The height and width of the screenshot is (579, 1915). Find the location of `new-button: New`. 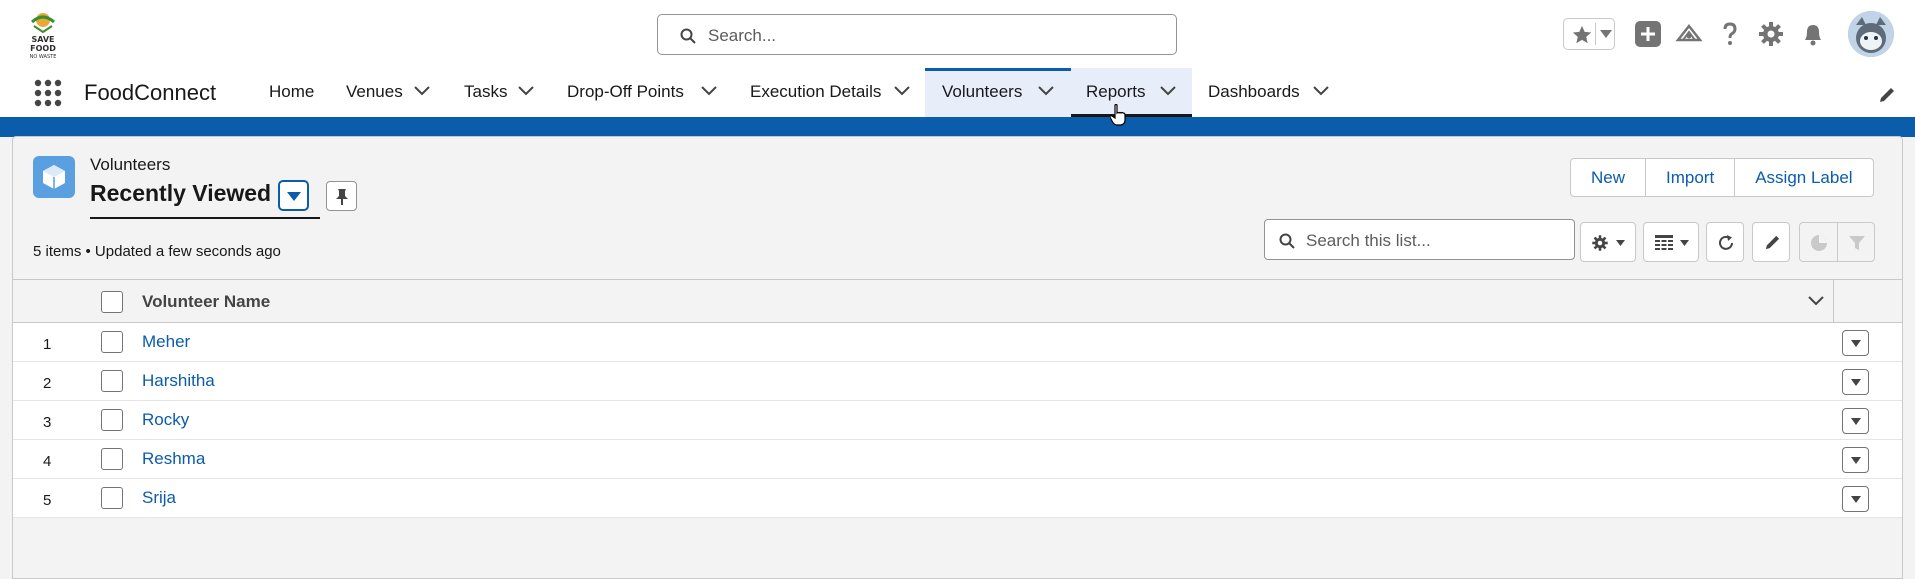

new-button: New is located at coordinates (1609, 177).